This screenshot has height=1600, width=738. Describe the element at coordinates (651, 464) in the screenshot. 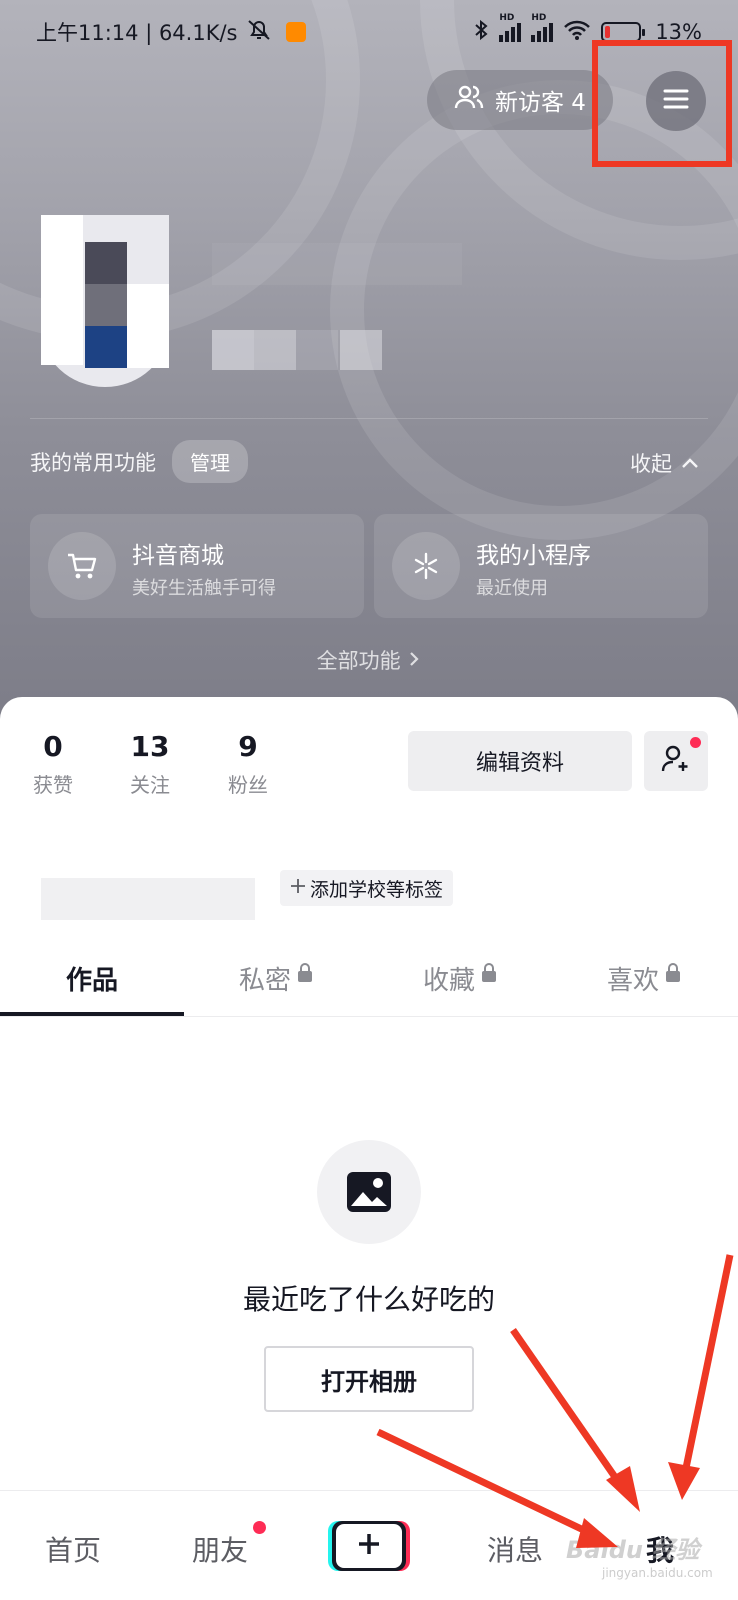

I see `collapse-label: 收起` at that location.